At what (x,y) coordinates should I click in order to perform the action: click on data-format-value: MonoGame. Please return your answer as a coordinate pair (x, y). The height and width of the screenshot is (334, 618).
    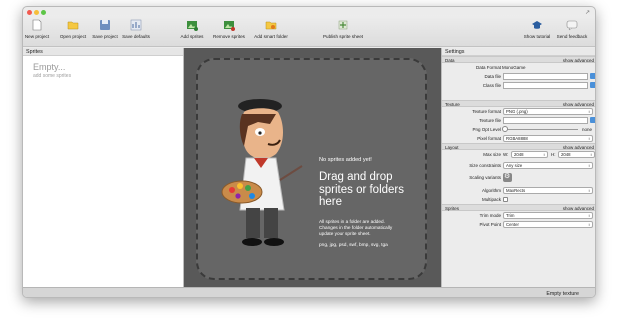
    Looking at the image, I should click on (514, 67).